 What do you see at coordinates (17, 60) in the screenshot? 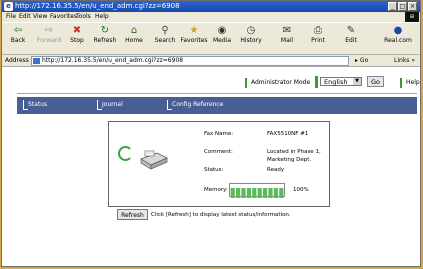
I see `address-label: Address` at bounding box center [17, 60].